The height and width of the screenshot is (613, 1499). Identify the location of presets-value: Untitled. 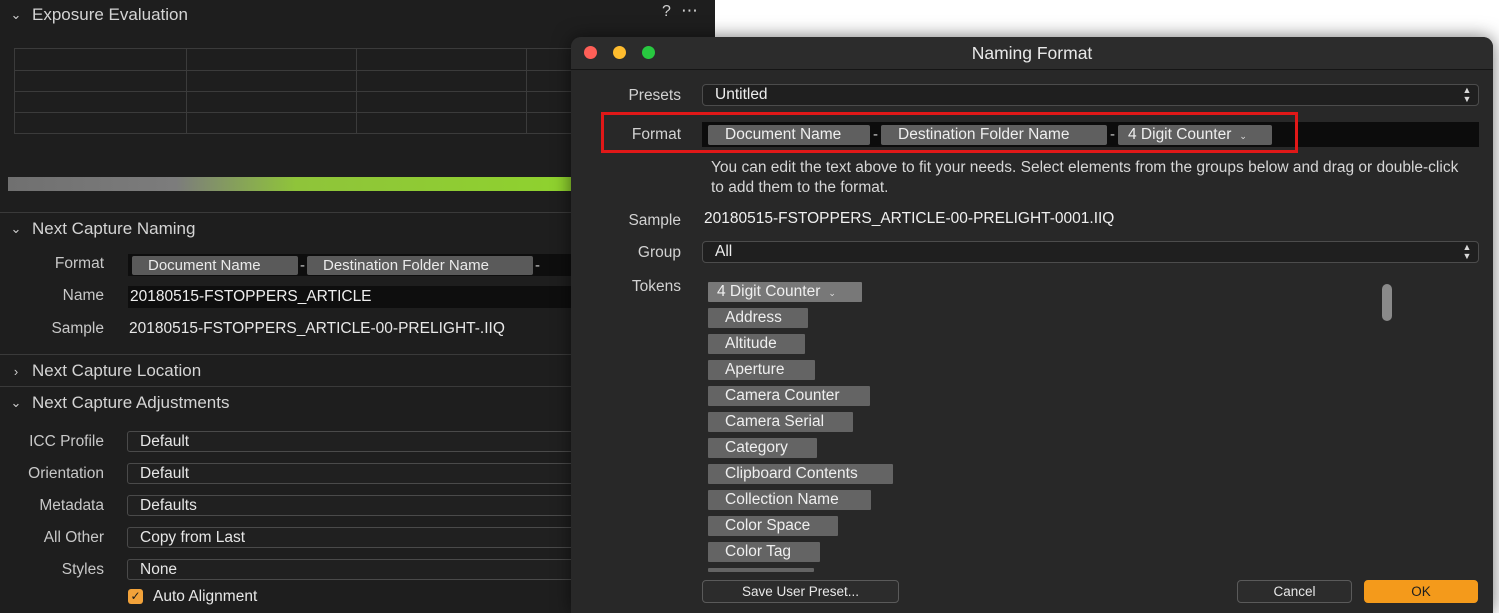
(741, 94).